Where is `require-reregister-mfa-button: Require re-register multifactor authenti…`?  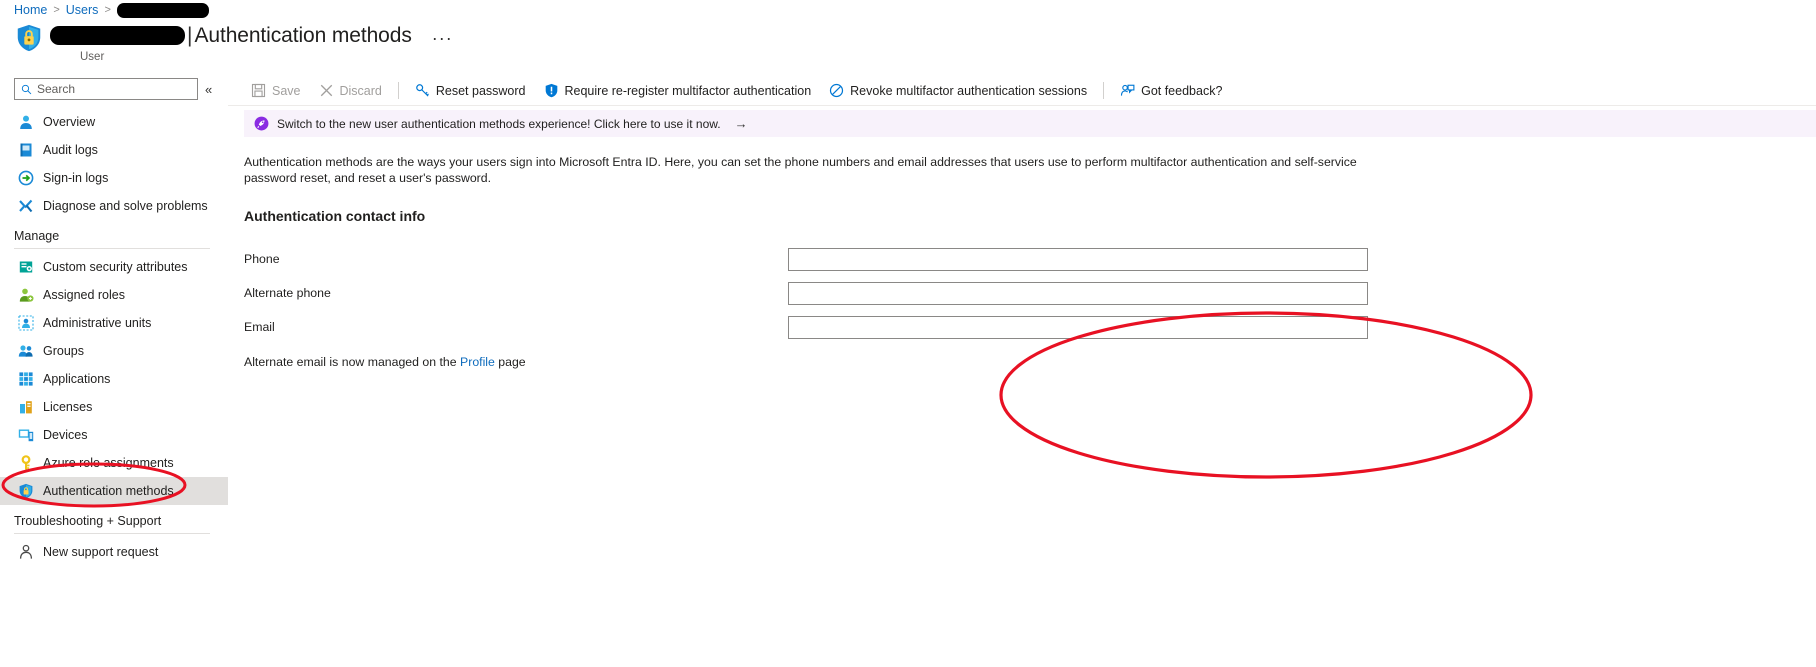
require-reregister-mfa-button: Require re-register multifactor authenti… is located at coordinates (678, 91).